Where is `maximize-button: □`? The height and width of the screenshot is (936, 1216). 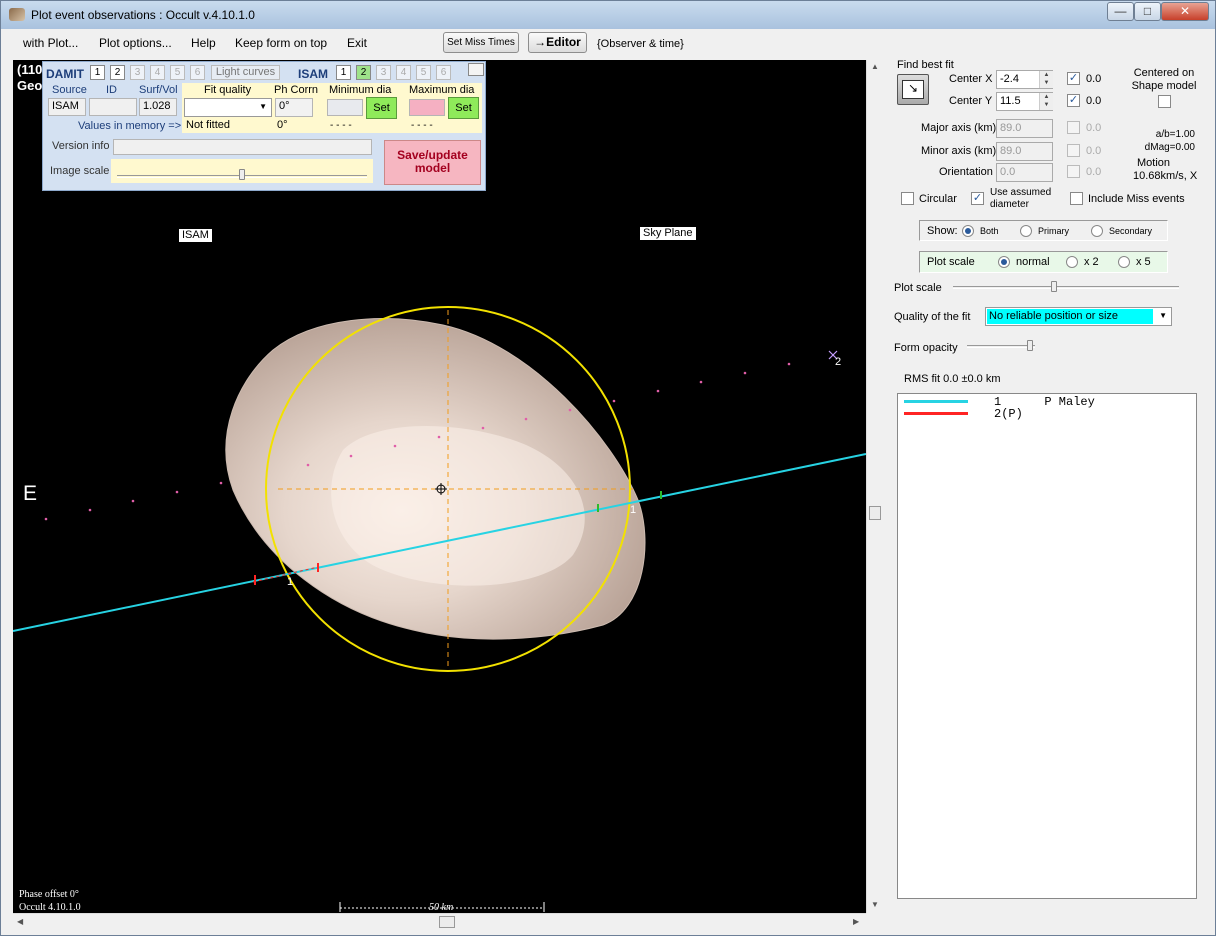
maximize-button: □ is located at coordinates (1147, 11).